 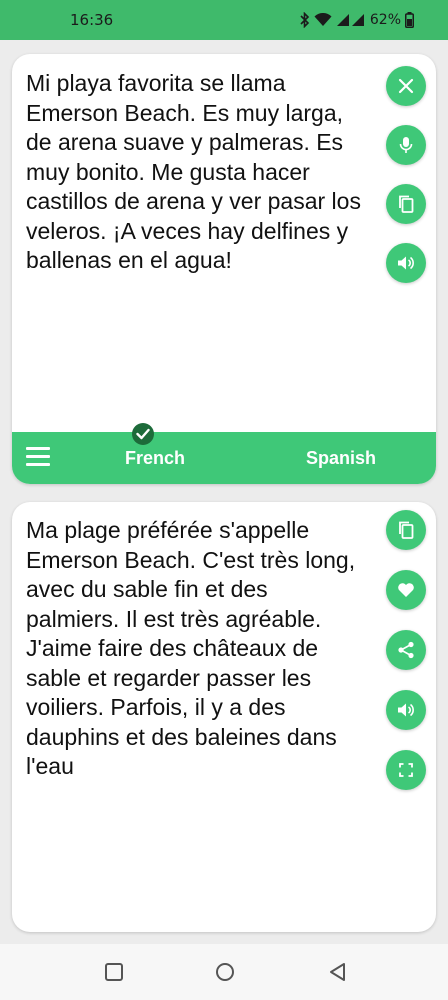 I want to click on check-icon, so click(x=143, y=434).